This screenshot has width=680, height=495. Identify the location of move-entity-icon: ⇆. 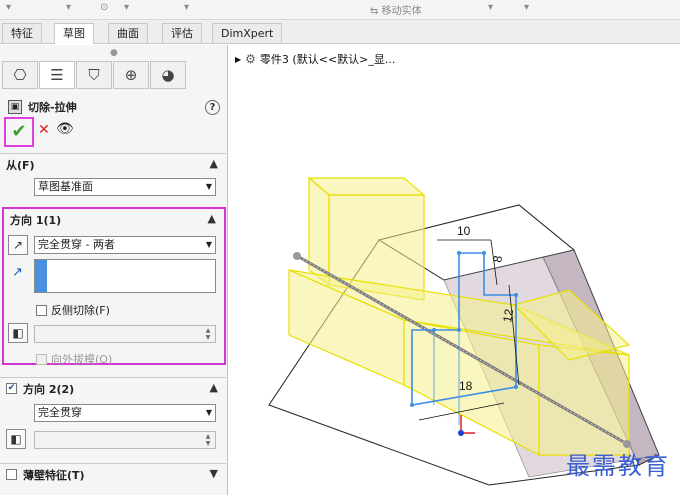
(374, 11).